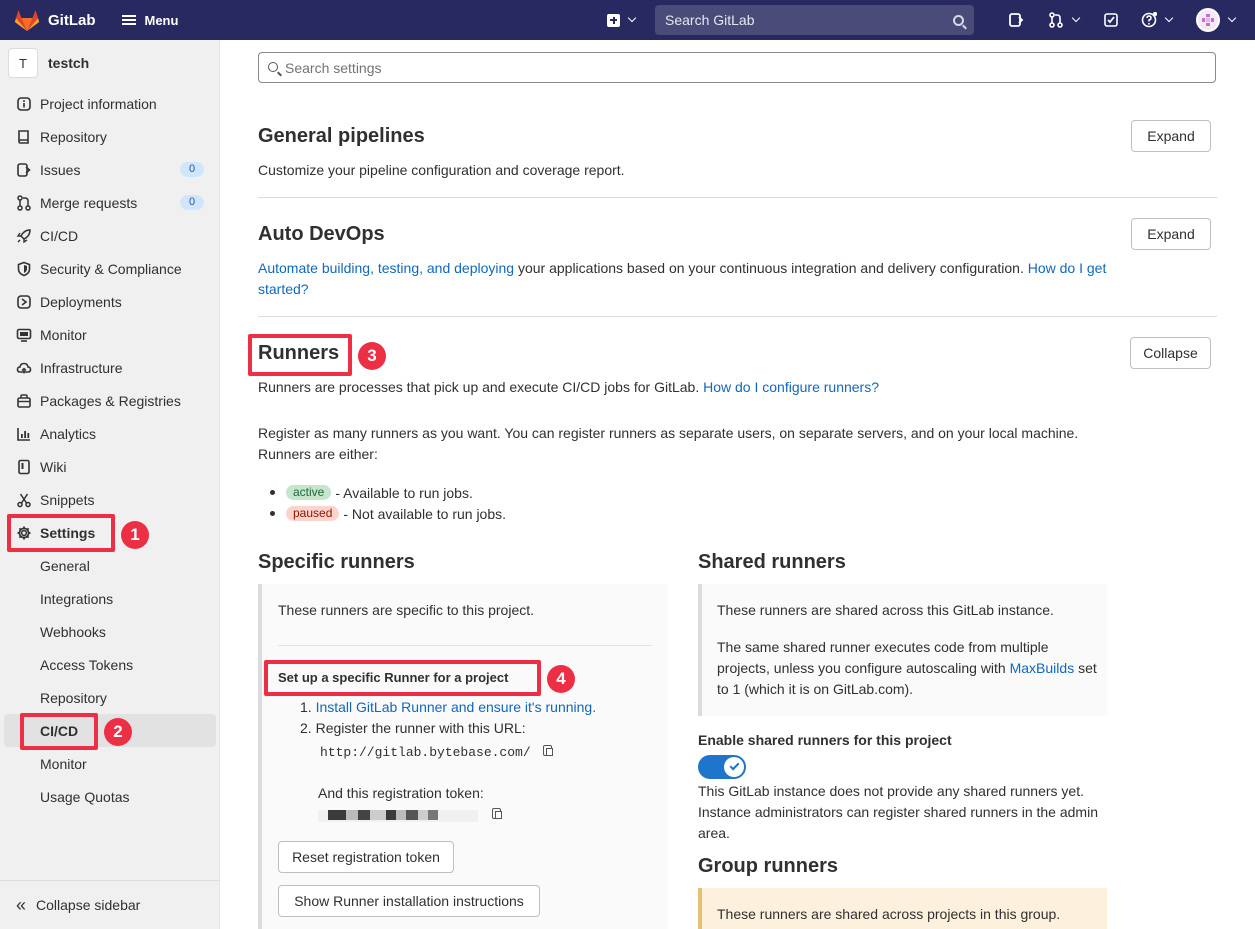 Image resolution: width=1255 pixels, height=929 pixels. What do you see at coordinates (110, 697) in the screenshot?
I see `settings-sub-repository: Repository` at bounding box center [110, 697].